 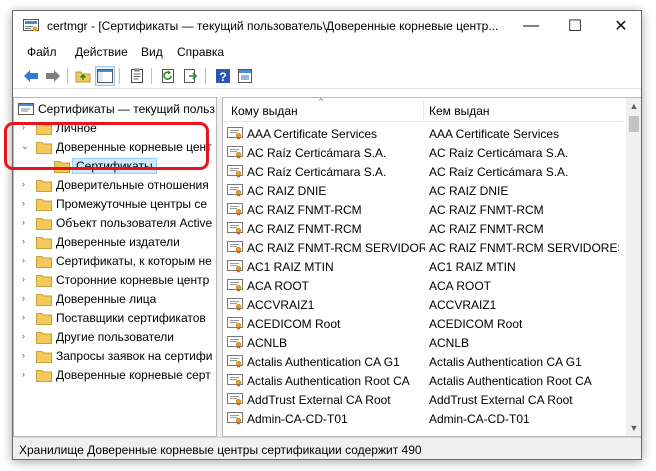 What do you see at coordinates (42, 52) in the screenshot?
I see `menu-file: Файл` at bounding box center [42, 52].